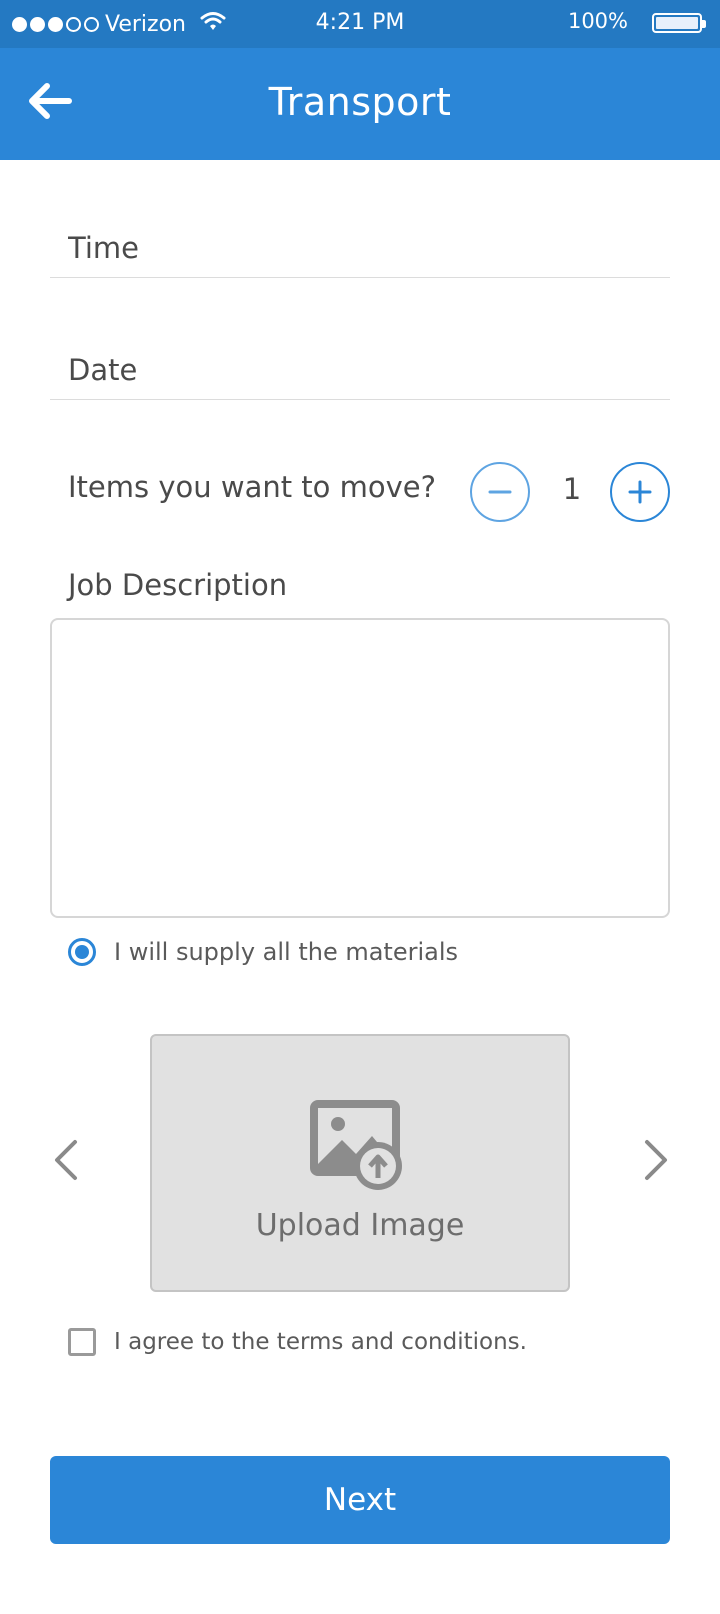  I want to click on materials-label: I will supply all the materials, so click(286, 952).